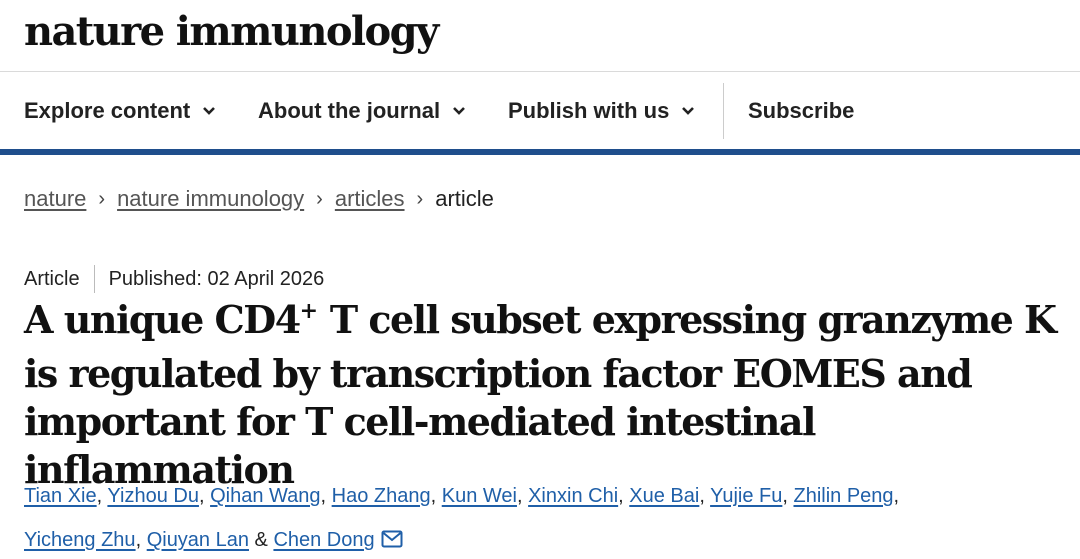 The width and height of the screenshot is (1080, 559). I want to click on author-link: Kun Wei, so click(479, 496).